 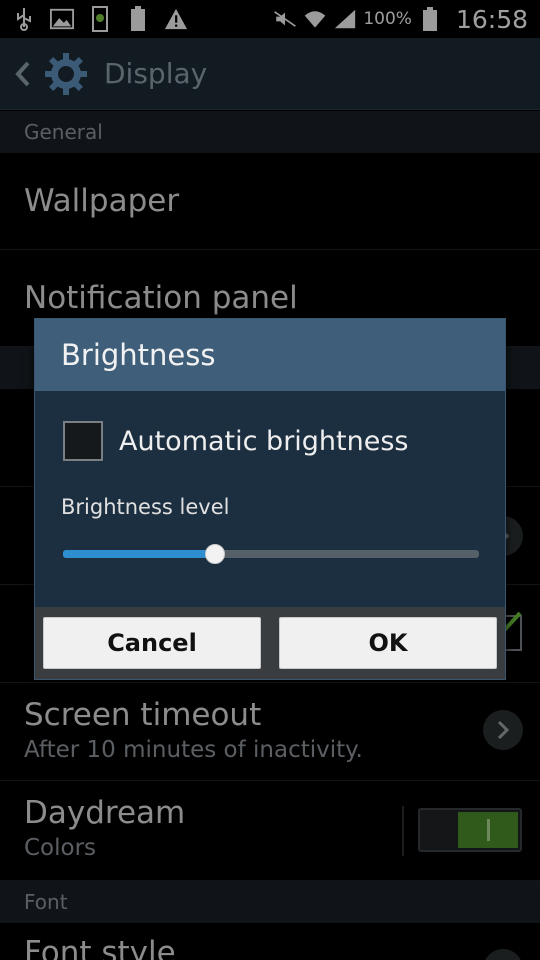 I want to click on slider-fill, so click(x=139, y=554).